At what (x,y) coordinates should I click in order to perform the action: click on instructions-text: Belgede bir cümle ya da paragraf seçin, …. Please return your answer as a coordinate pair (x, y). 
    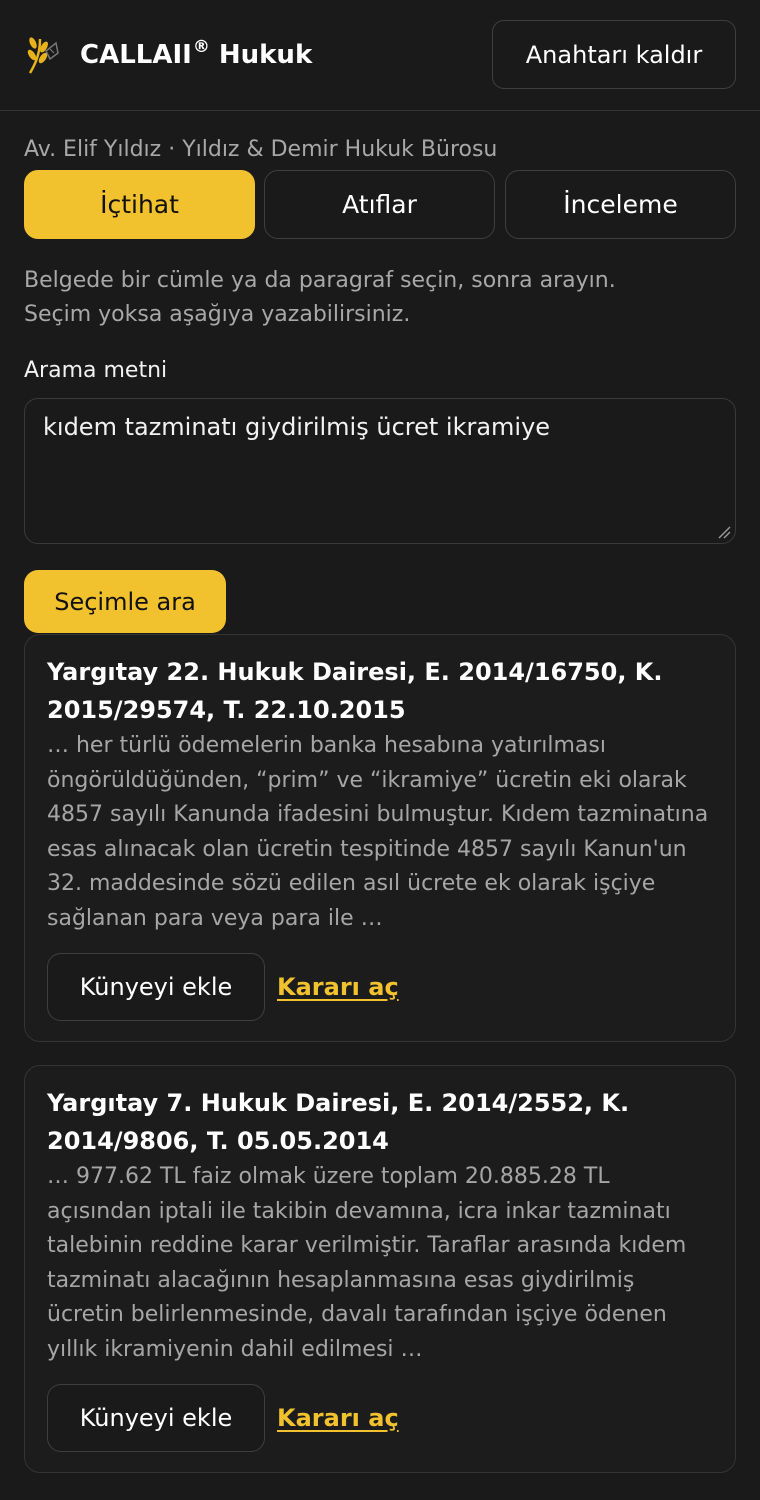
    Looking at the image, I should click on (380, 298).